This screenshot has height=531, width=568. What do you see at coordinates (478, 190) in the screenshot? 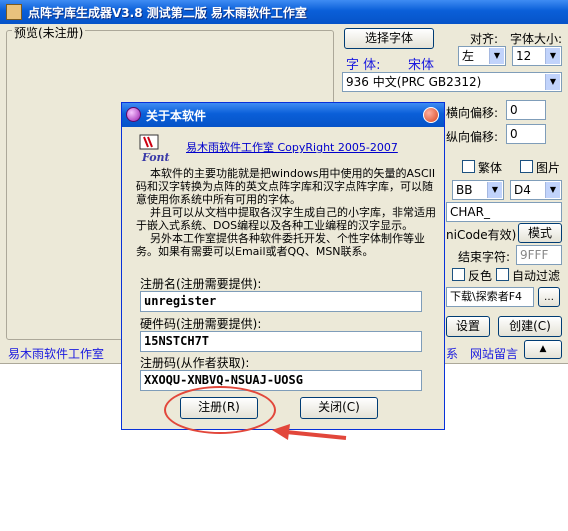
I see `bb-select: BB ▼` at bounding box center [478, 190].